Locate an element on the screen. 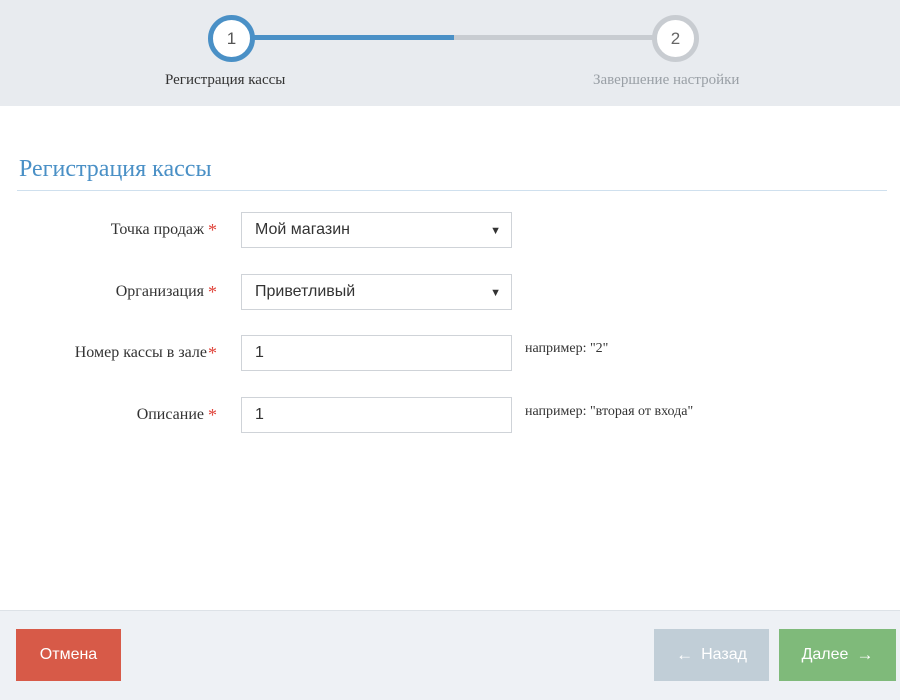 The image size is (900, 700). description-hint: например: "вторая от входа" is located at coordinates (609, 411).